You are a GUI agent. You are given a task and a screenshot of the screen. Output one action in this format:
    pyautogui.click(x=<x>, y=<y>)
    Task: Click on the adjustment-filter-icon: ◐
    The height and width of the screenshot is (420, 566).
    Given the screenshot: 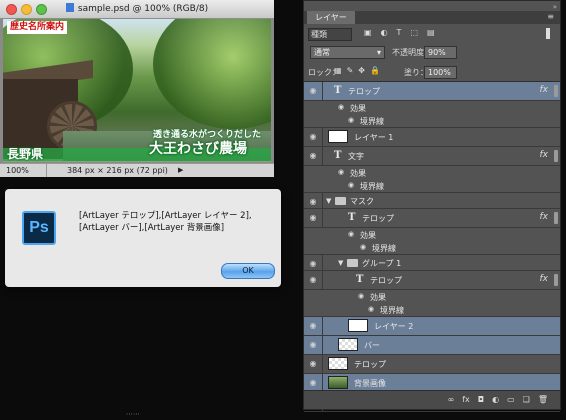 What is the action you would take?
    pyautogui.click(x=384, y=32)
    